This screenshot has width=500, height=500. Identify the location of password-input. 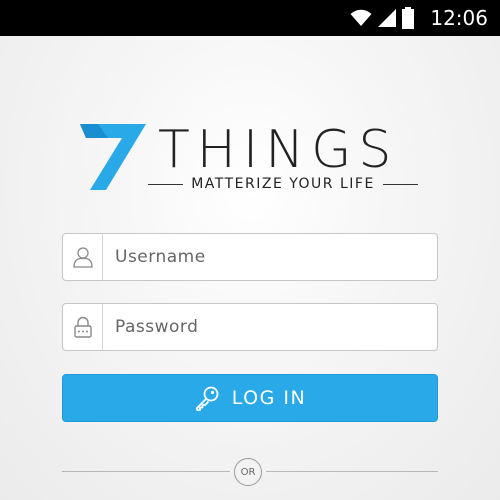
(263, 327).